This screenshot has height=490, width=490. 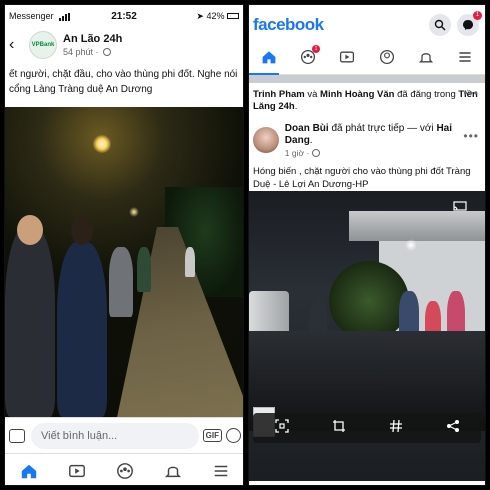 What do you see at coordinates (440, 25) in the screenshot?
I see `search-icon` at bounding box center [440, 25].